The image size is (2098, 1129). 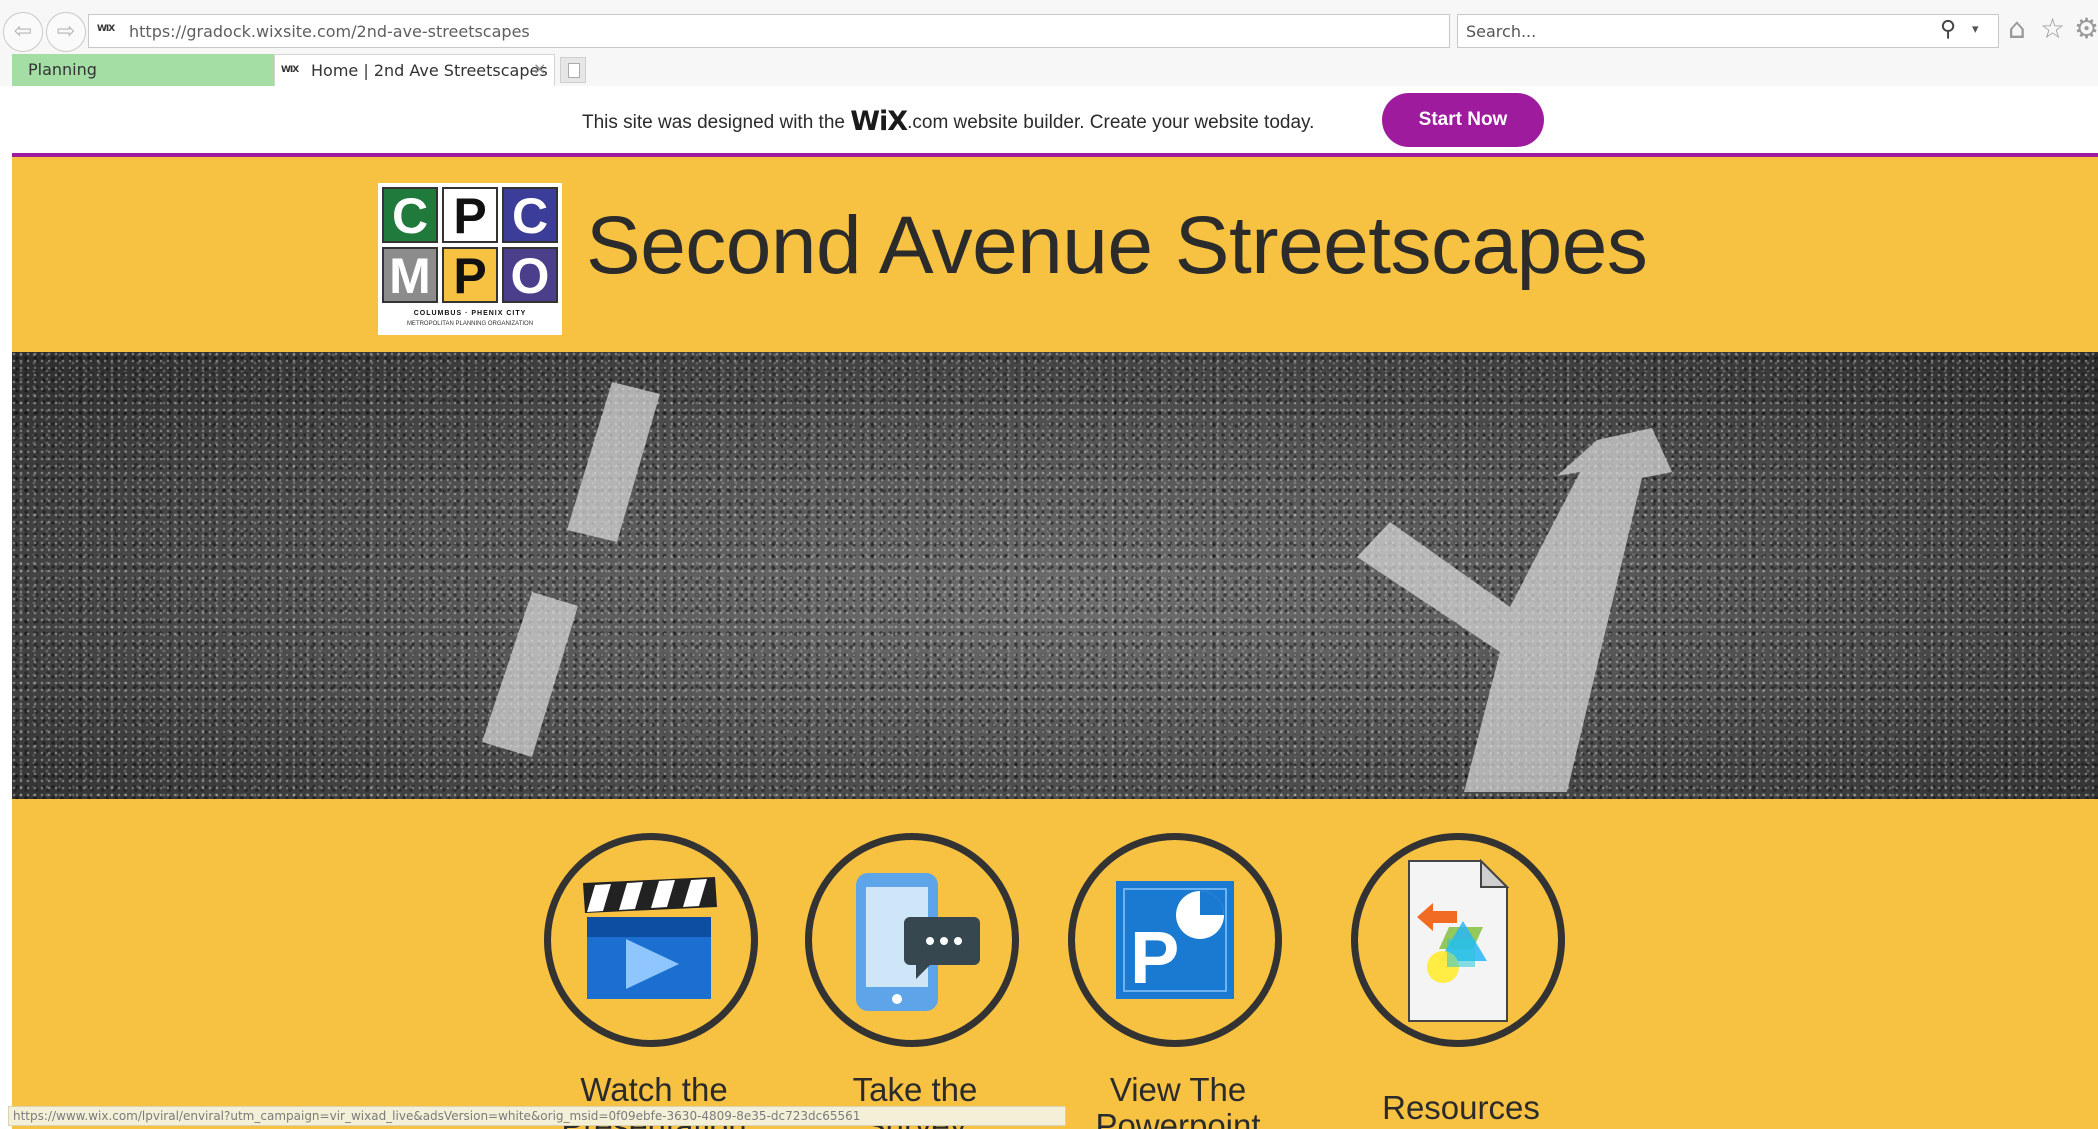 I want to click on powerpoint-icon: P, so click(x=1175, y=940).